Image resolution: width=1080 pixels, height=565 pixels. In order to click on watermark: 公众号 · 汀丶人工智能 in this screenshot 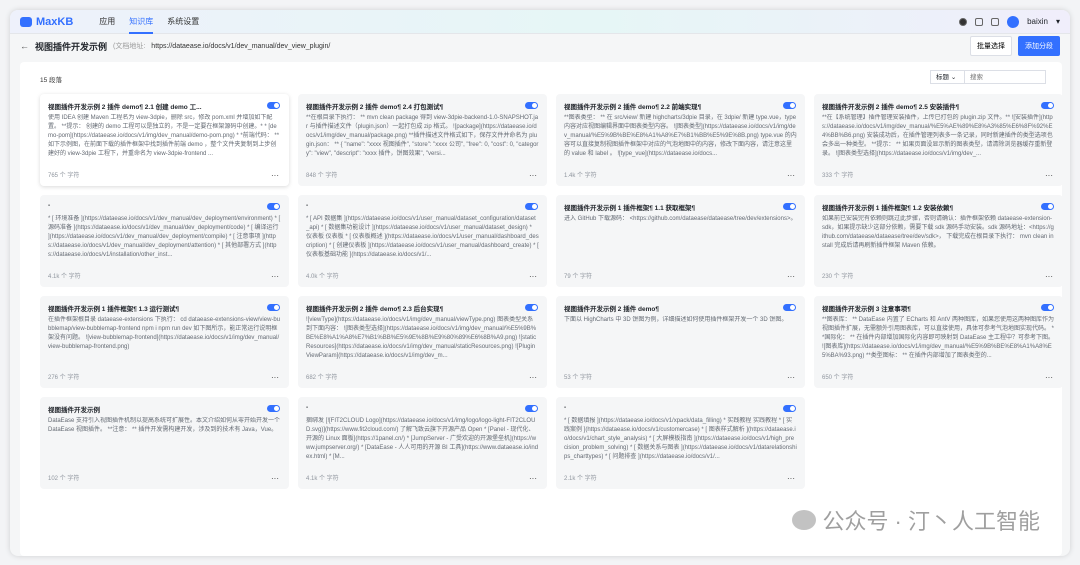, I will do `click(916, 520)`.